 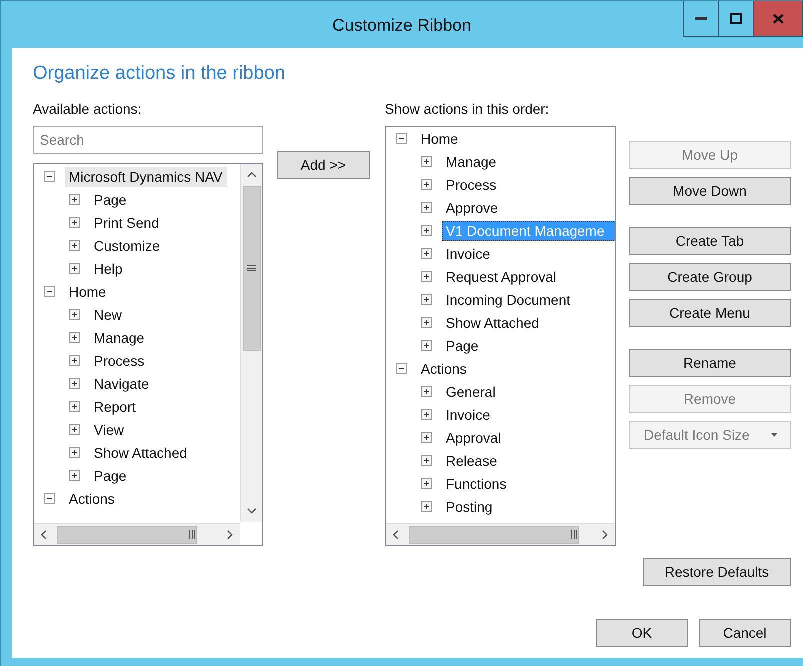 I want to click on action-button: Create Group, so click(x=710, y=277).